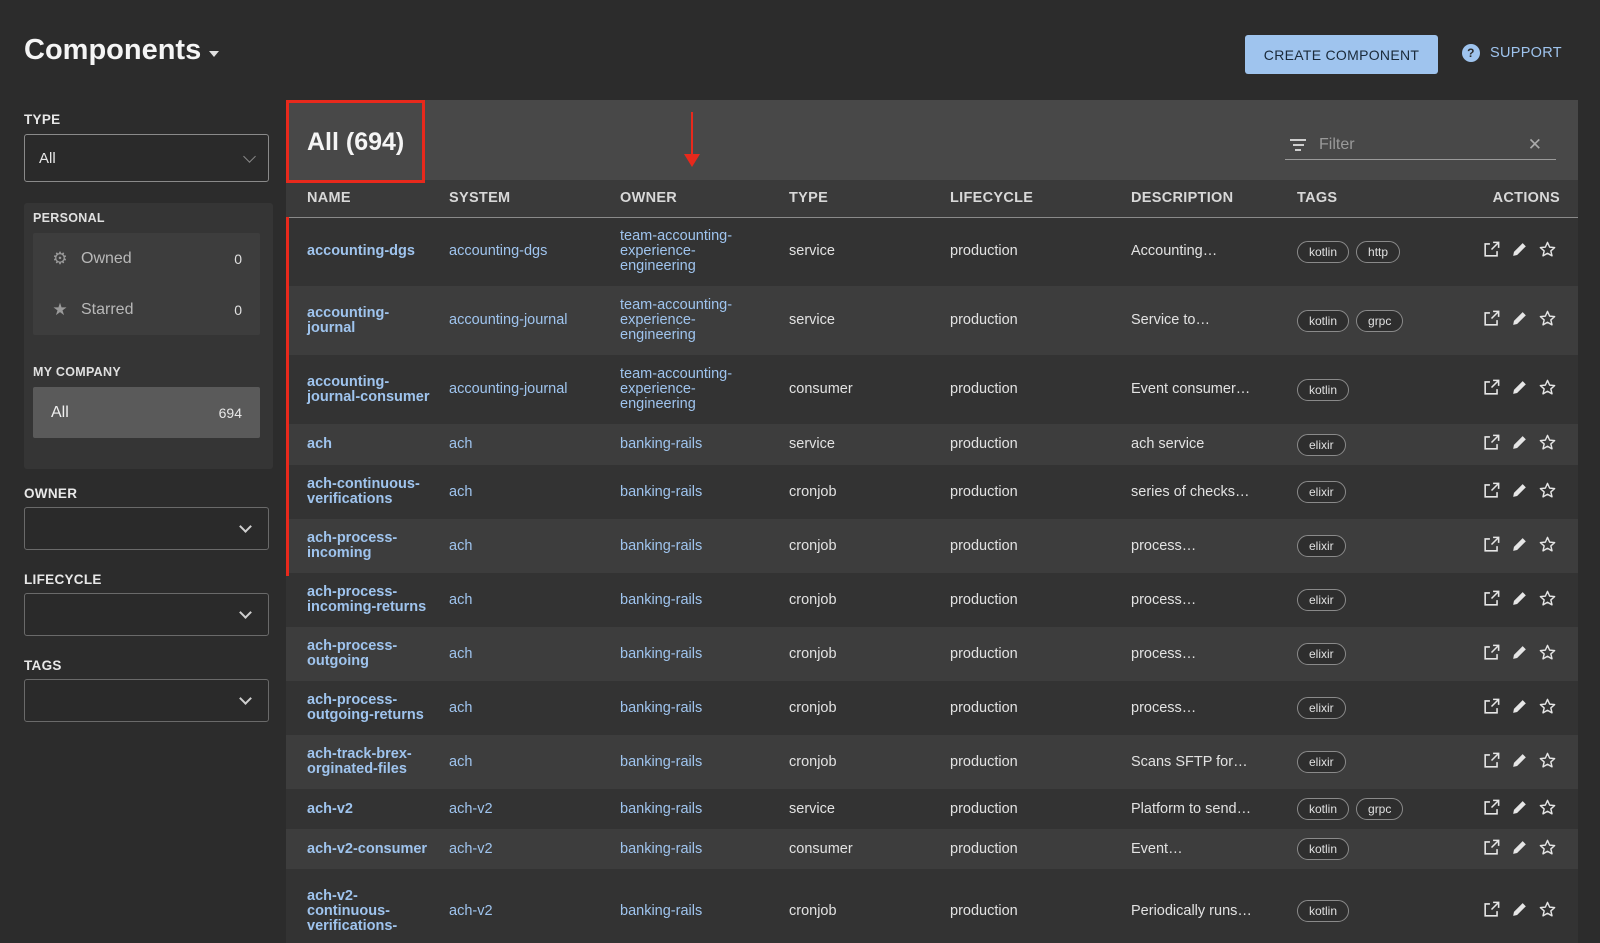 Image resolution: width=1600 pixels, height=943 pixels. What do you see at coordinates (704, 320) in the screenshot?
I see `cell-owner: team-accounting-experience-engineering` at bounding box center [704, 320].